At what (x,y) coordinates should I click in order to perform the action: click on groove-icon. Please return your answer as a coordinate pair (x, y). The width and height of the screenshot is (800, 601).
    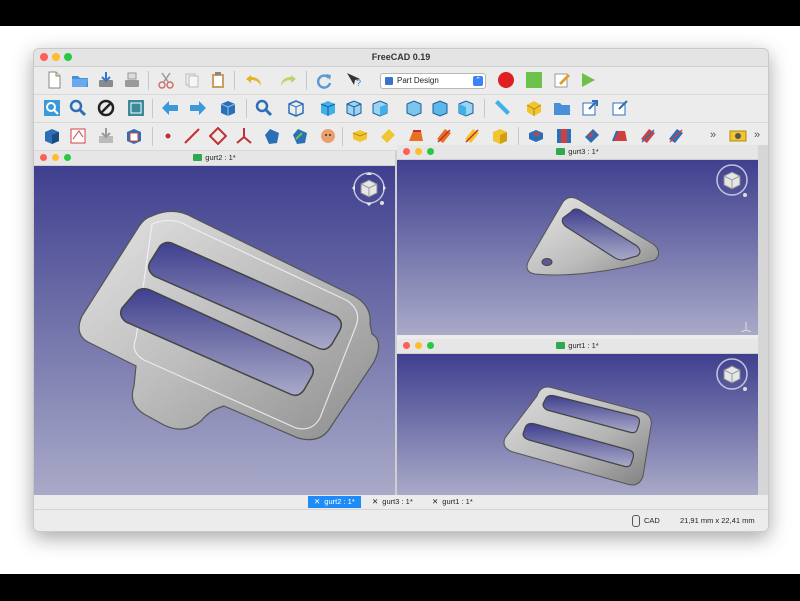
    Looking at the image, I should click on (592, 136).